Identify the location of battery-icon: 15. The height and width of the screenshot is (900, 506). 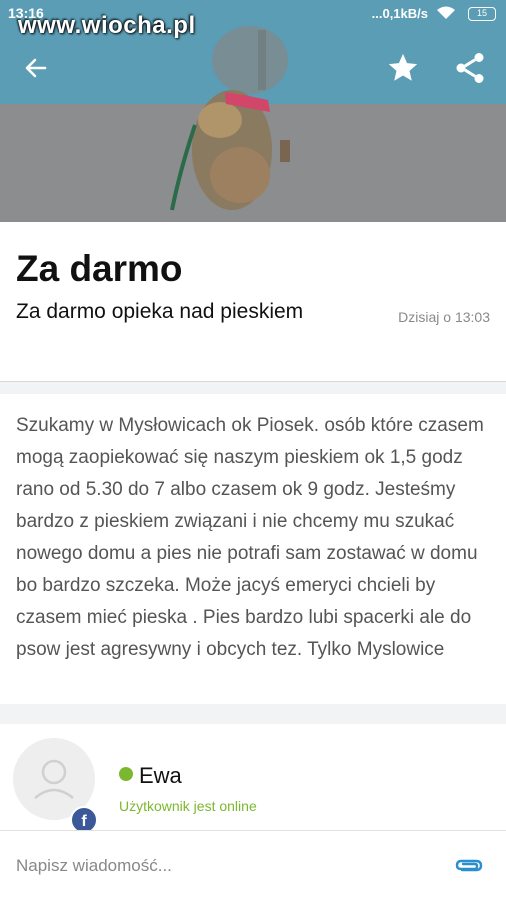
(482, 14).